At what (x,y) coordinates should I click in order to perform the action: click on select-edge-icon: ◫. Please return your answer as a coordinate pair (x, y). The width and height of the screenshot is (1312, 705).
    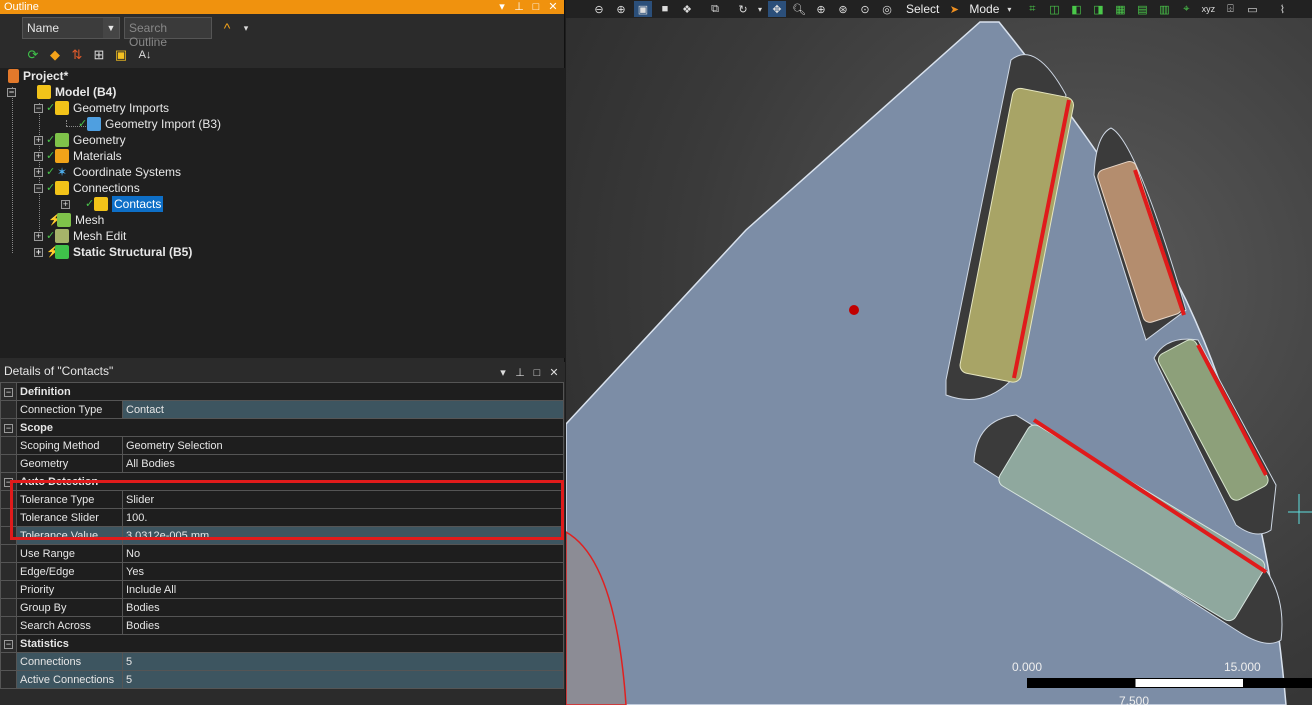
    Looking at the image, I should click on (1054, 9).